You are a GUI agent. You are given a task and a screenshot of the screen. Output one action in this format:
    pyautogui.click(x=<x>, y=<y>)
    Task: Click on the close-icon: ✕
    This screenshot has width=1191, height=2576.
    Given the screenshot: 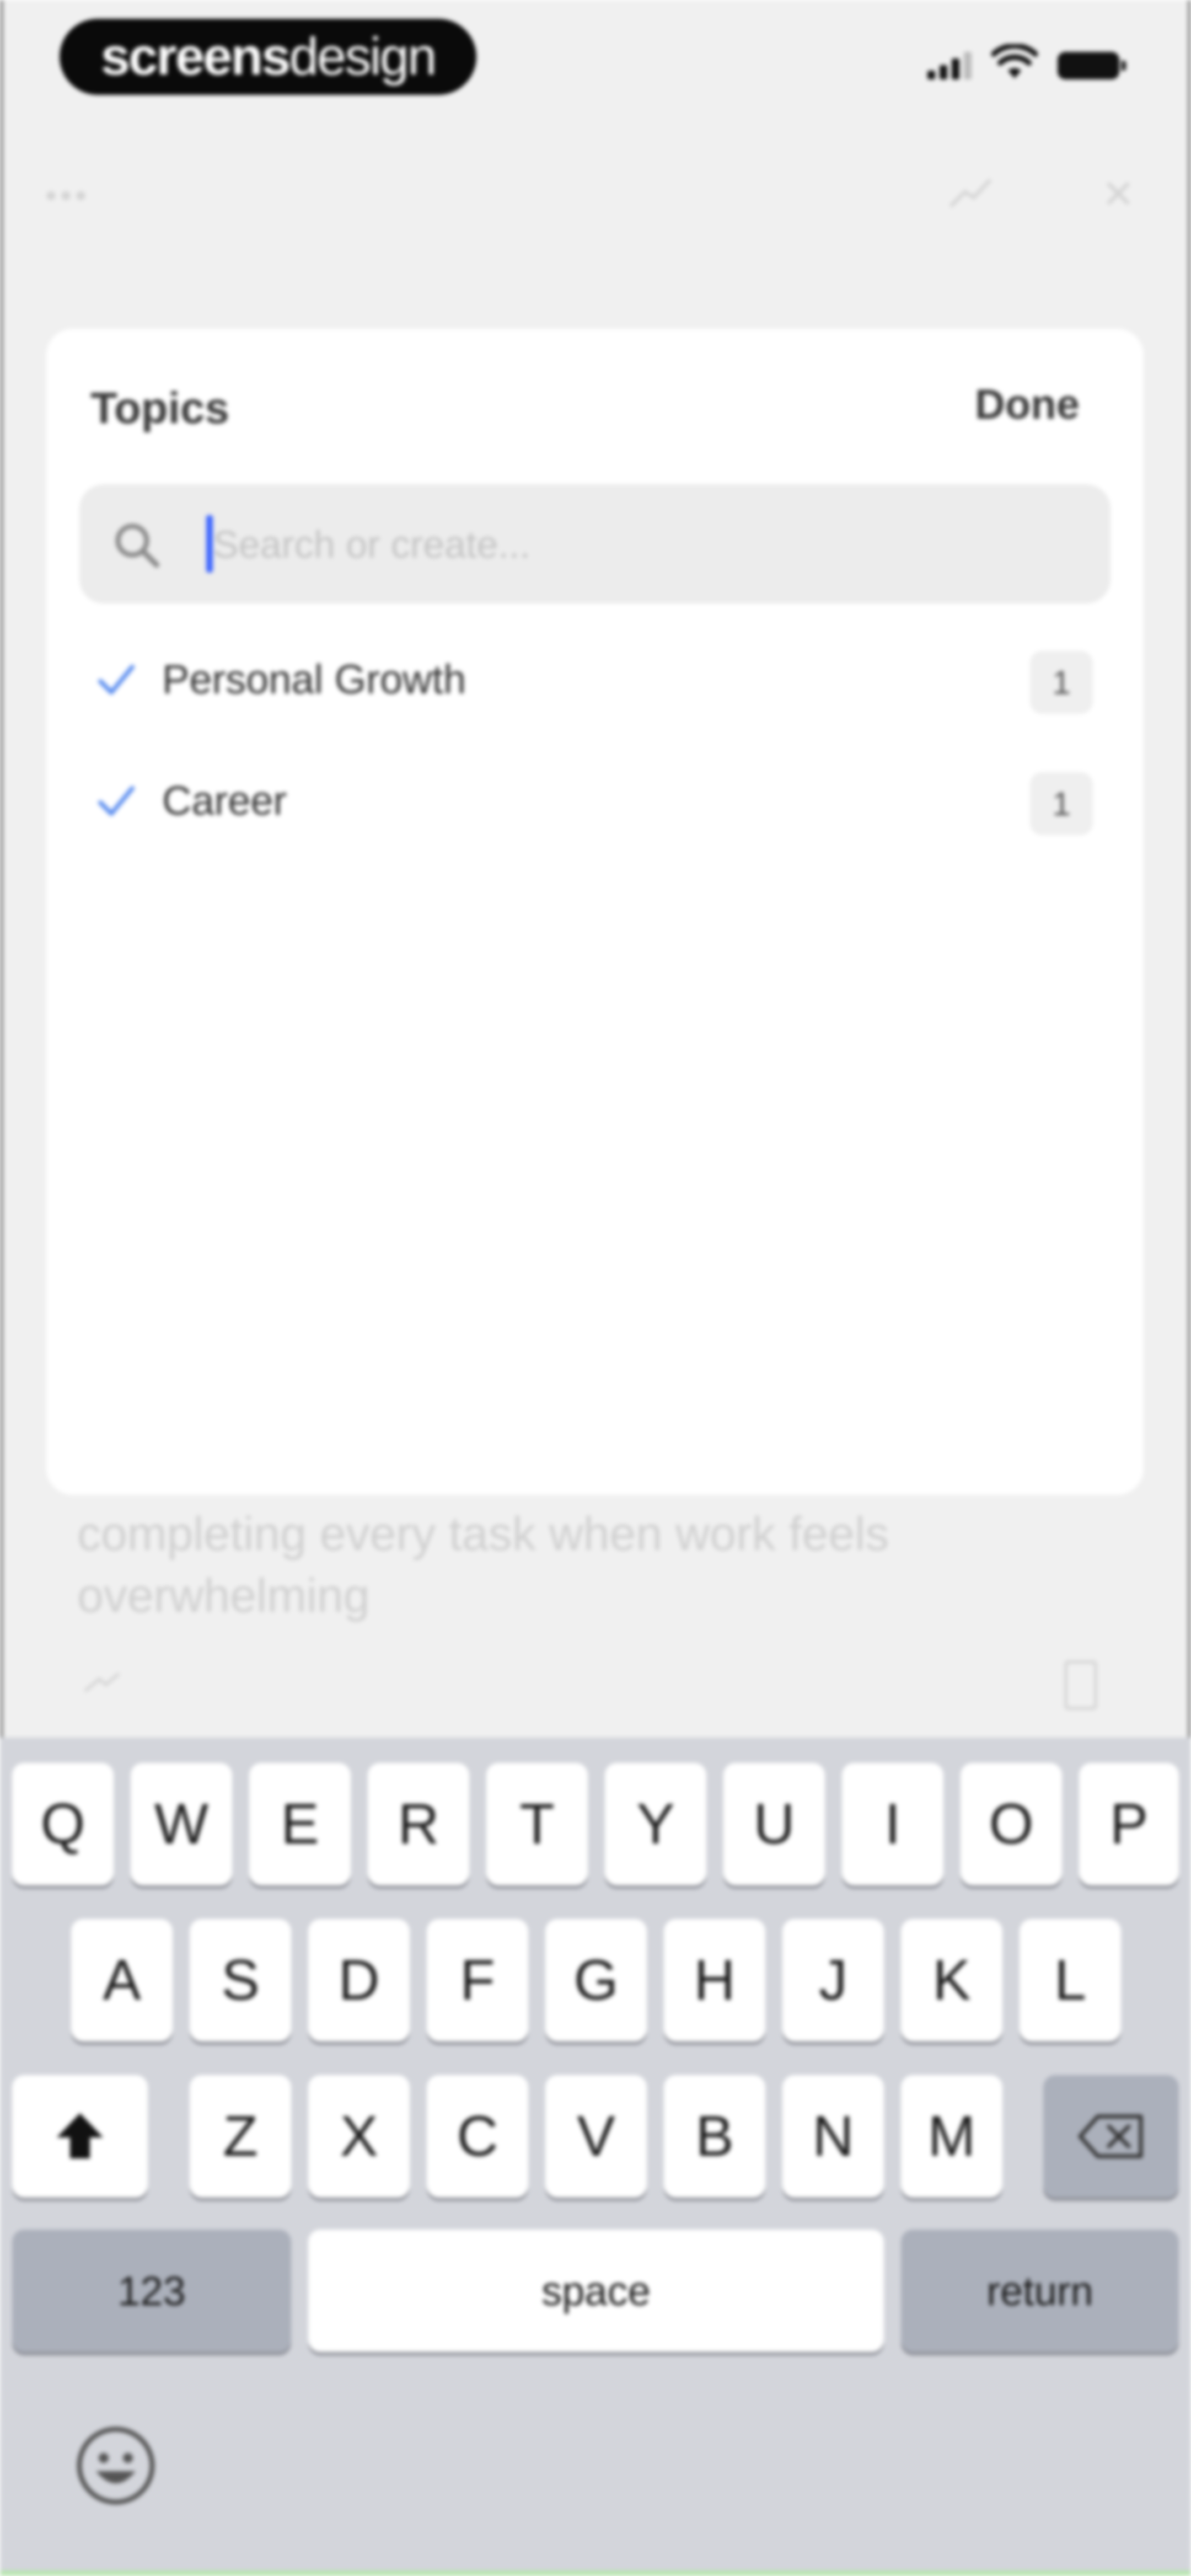 What is the action you would take?
    pyautogui.click(x=1118, y=195)
    